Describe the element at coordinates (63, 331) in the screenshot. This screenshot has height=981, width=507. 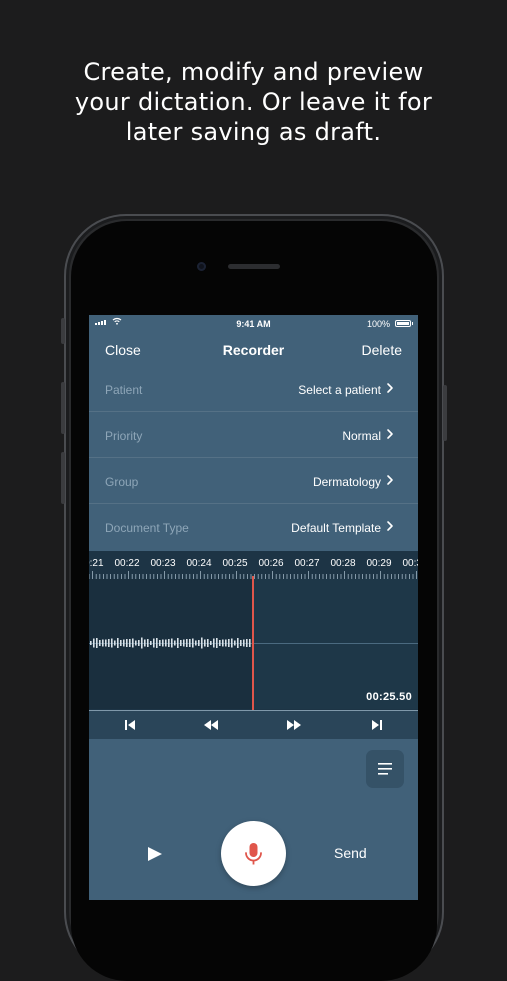
I see `mute-switch` at that location.